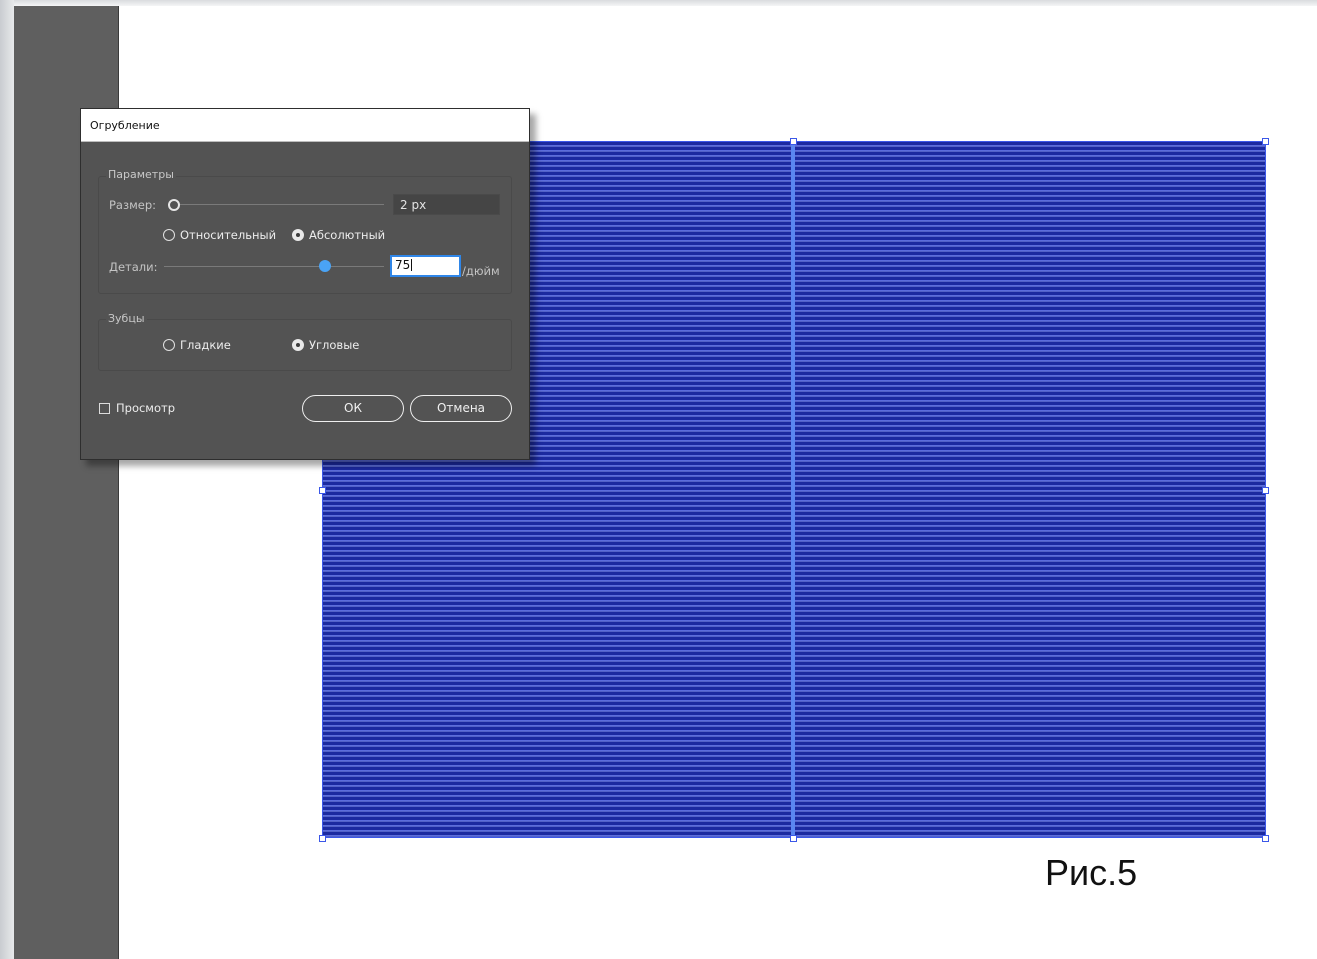 This screenshot has width=1317, height=959. I want to click on window-edge, so click(7, 479).